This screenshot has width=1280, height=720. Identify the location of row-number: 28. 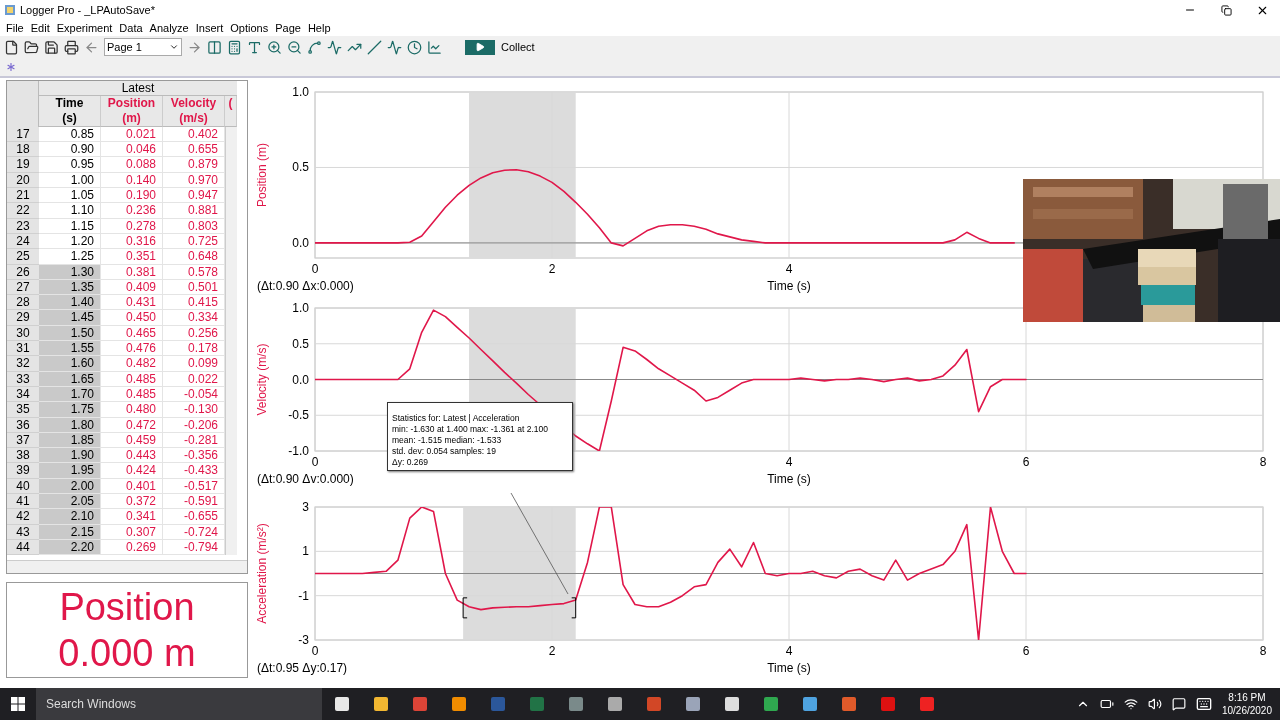
(23, 303).